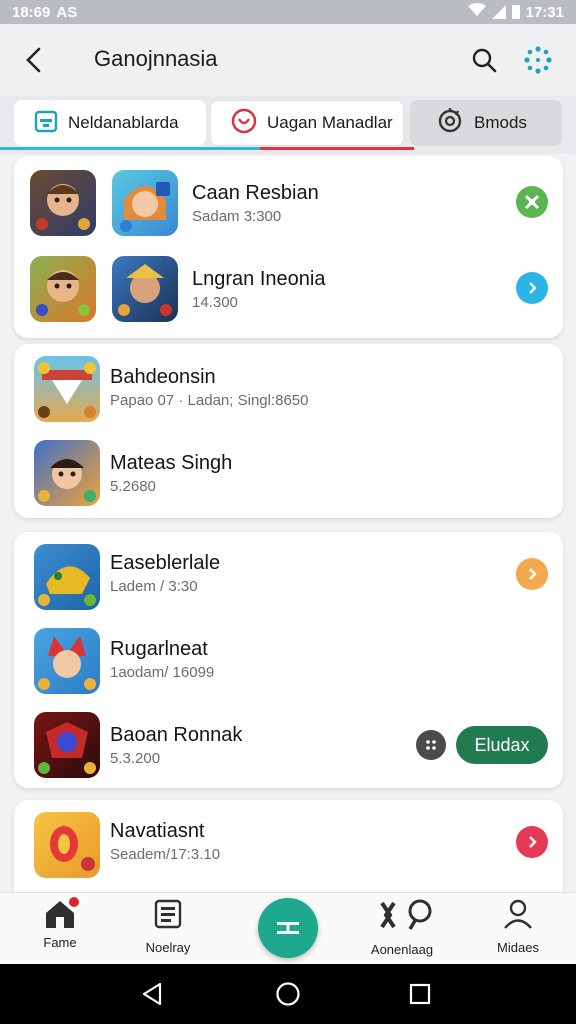  Describe the element at coordinates (157, 831) in the screenshot. I see `game-title: Navatiasnt` at that location.